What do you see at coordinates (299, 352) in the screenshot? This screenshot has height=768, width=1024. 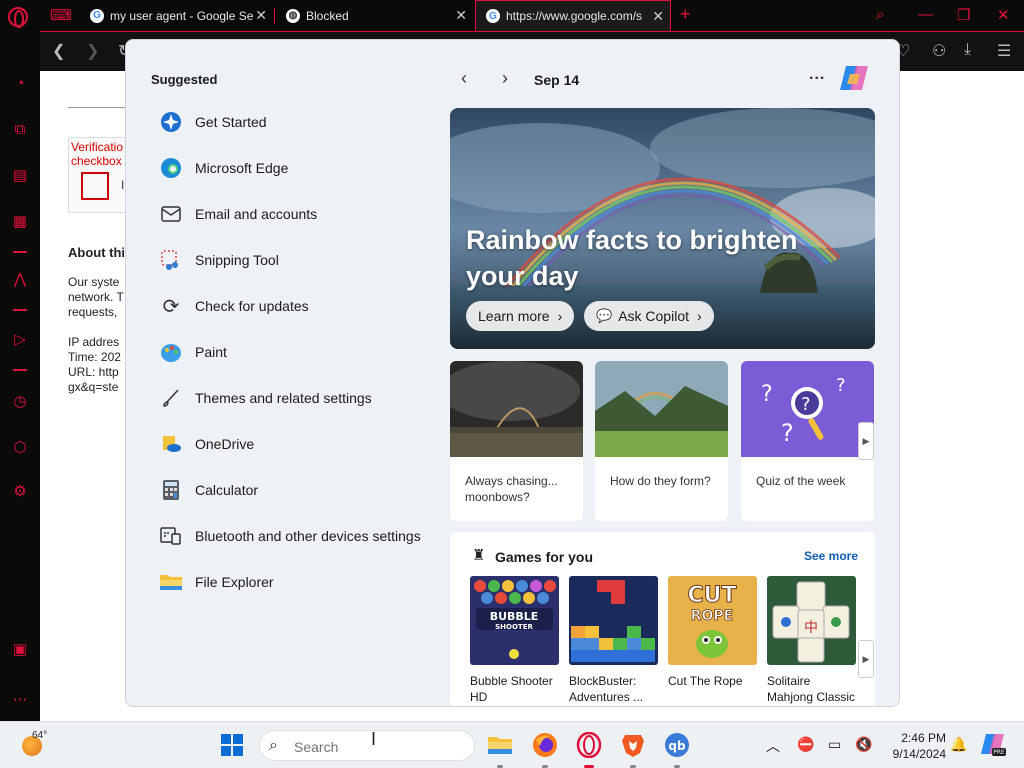 I see `suggested-item-paint: Paint` at bounding box center [299, 352].